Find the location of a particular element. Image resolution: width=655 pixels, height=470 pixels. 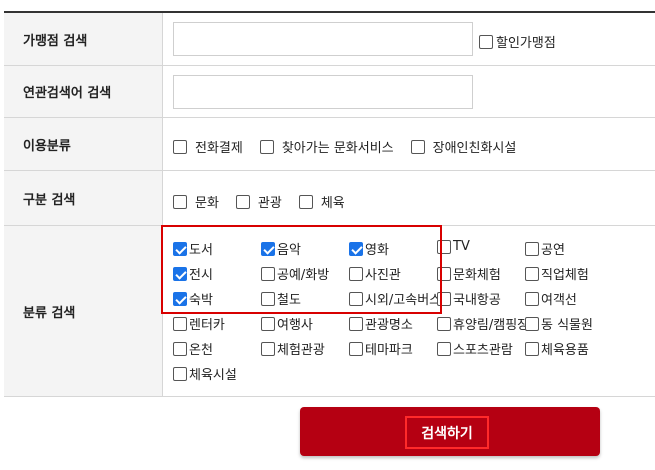

usage-class-3-label: 장애인친화시설 is located at coordinates (474, 148).